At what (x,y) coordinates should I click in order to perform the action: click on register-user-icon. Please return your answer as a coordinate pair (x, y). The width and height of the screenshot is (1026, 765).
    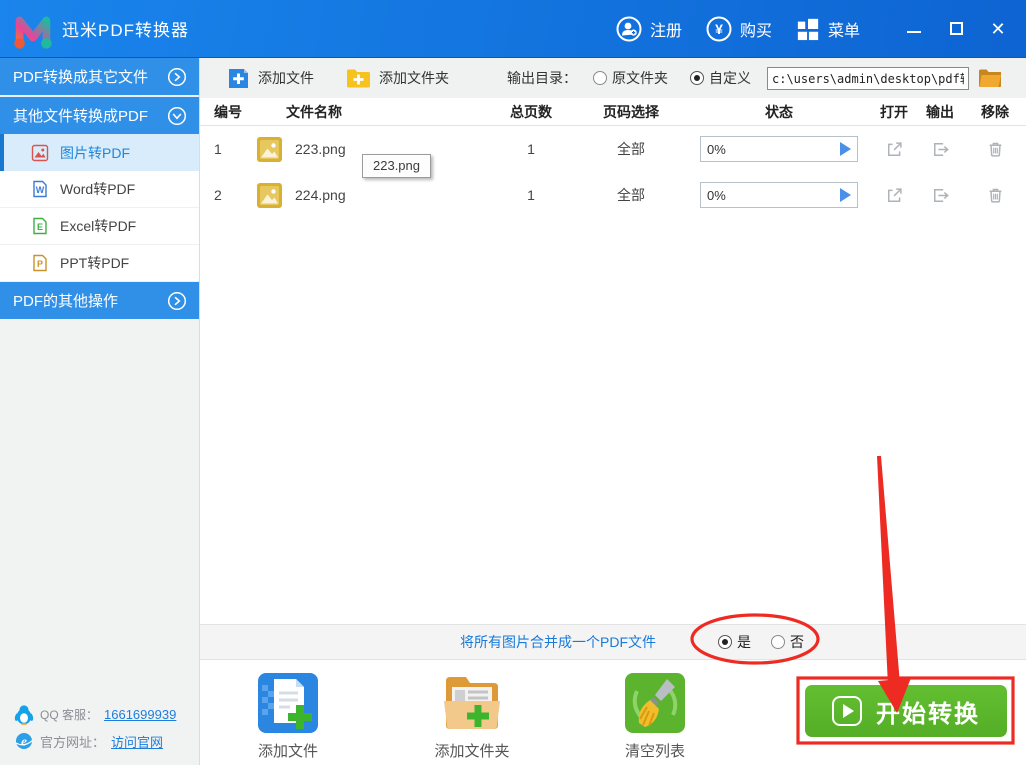
    Looking at the image, I should click on (629, 28).